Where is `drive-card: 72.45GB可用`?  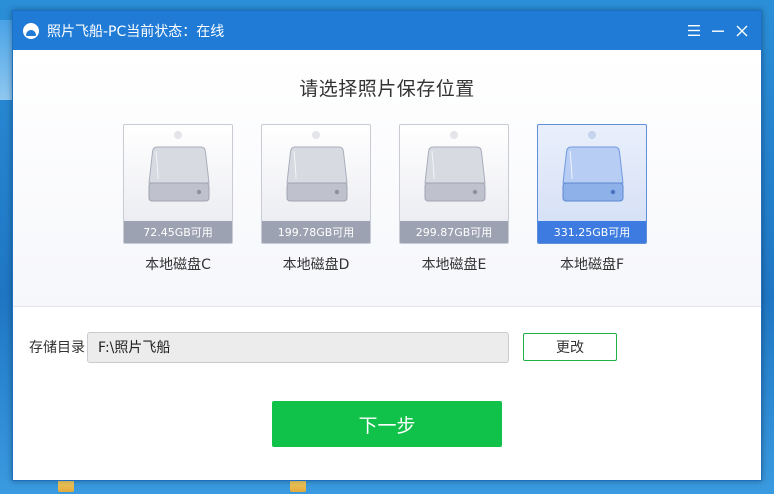 drive-card: 72.45GB可用 is located at coordinates (178, 184).